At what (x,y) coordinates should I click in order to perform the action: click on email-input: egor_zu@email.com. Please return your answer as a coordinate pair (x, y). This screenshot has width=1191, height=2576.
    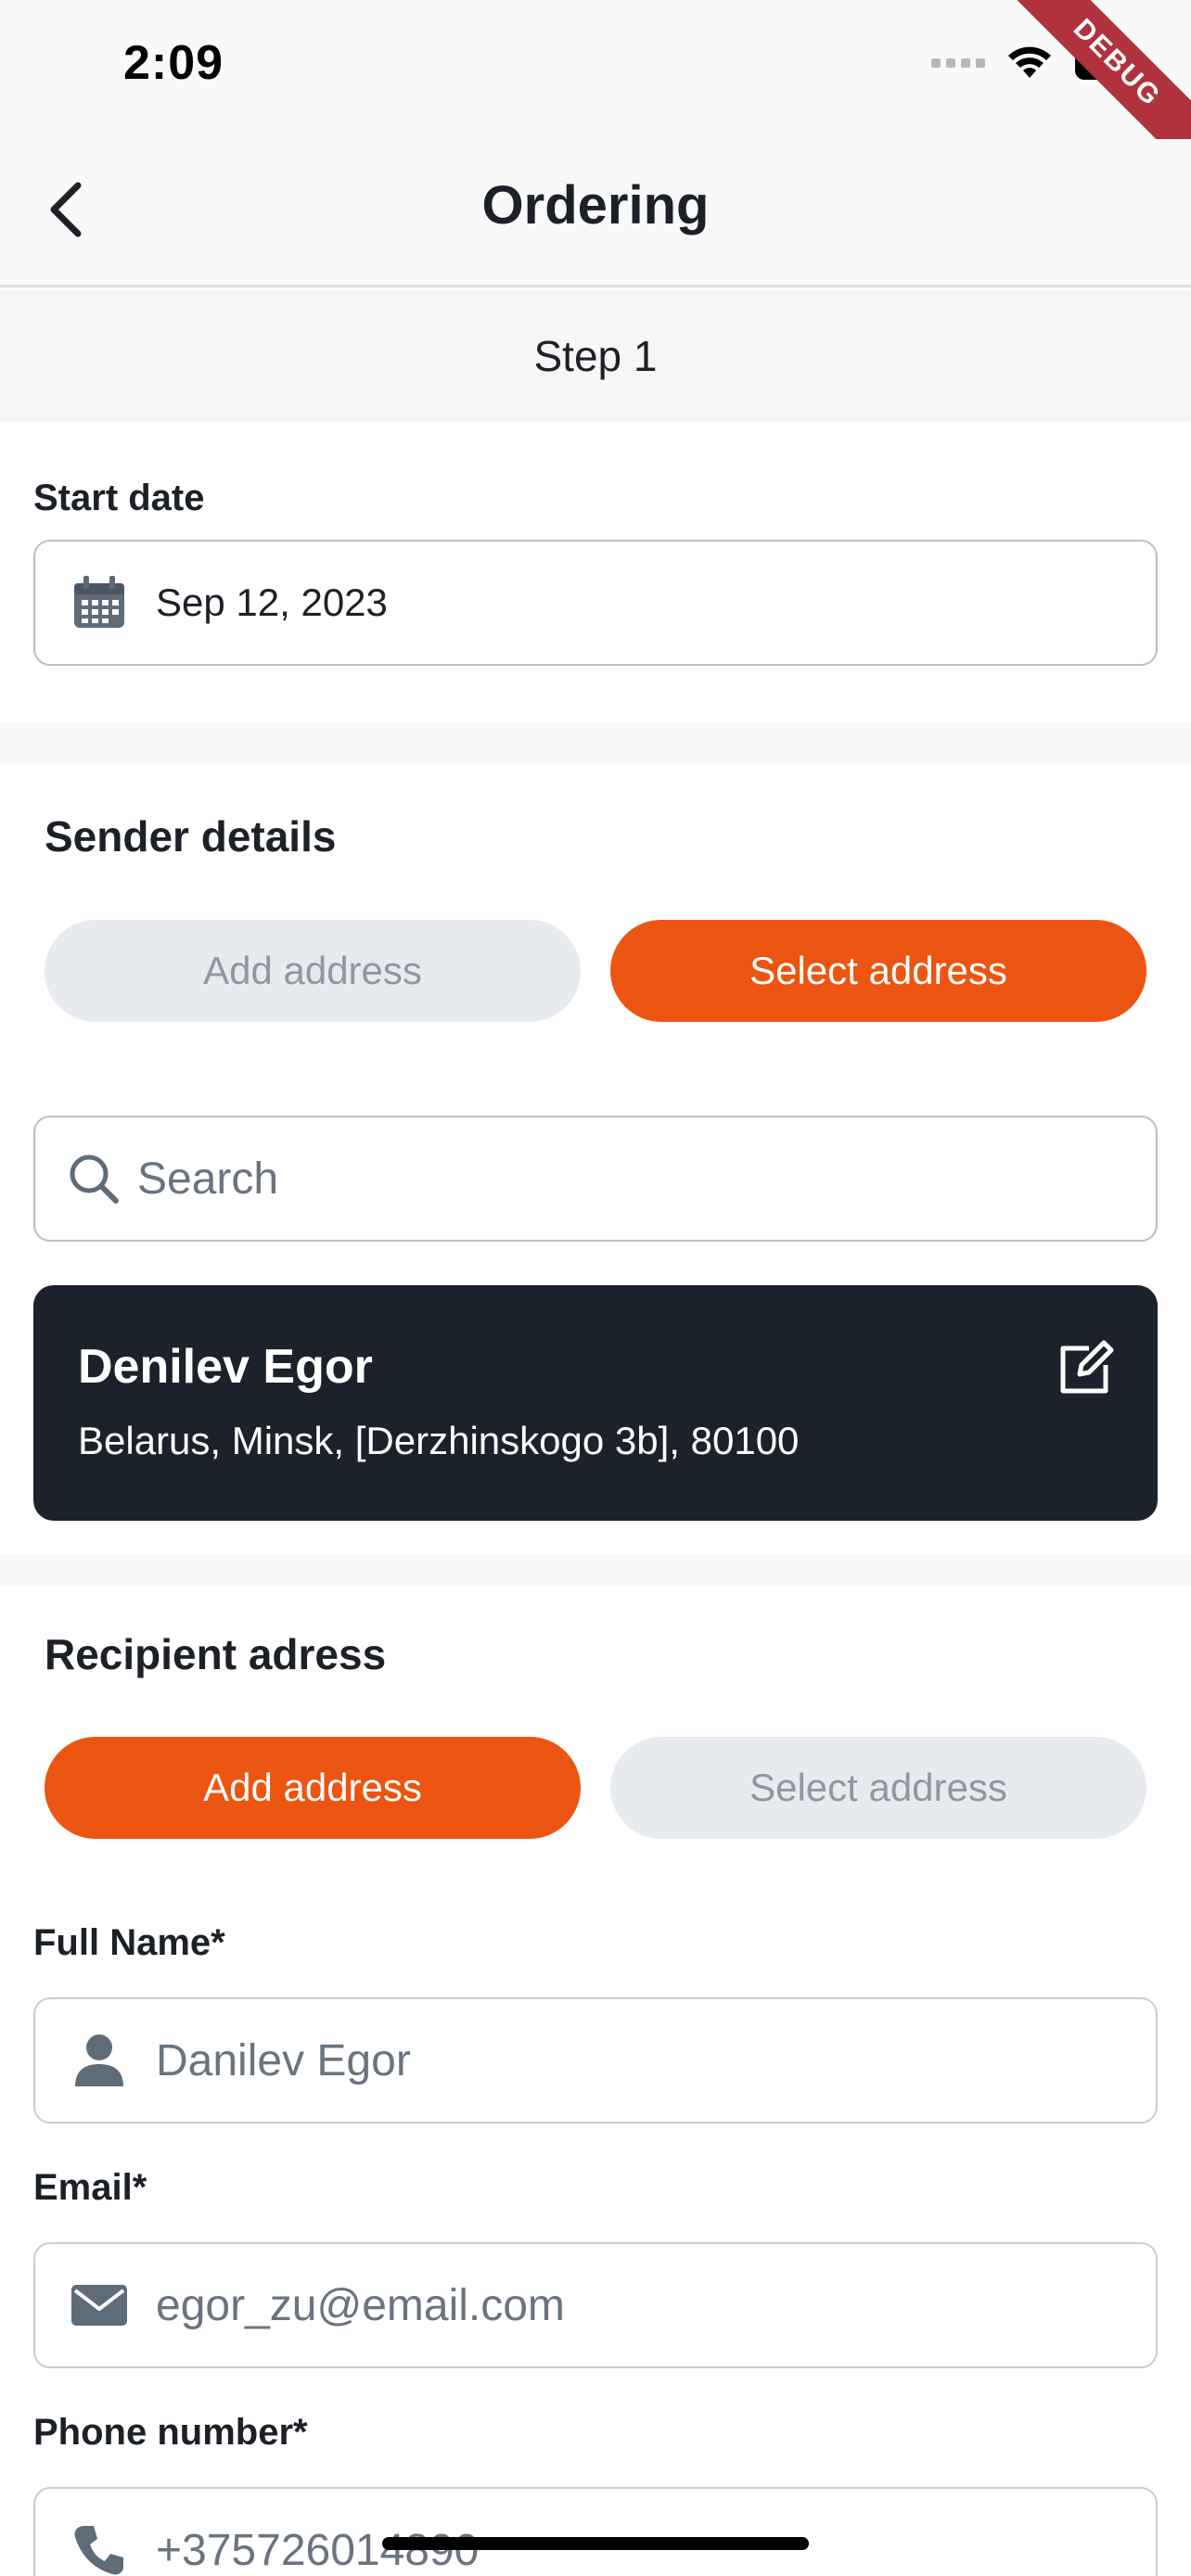
    Looking at the image, I should click on (595, 2305).